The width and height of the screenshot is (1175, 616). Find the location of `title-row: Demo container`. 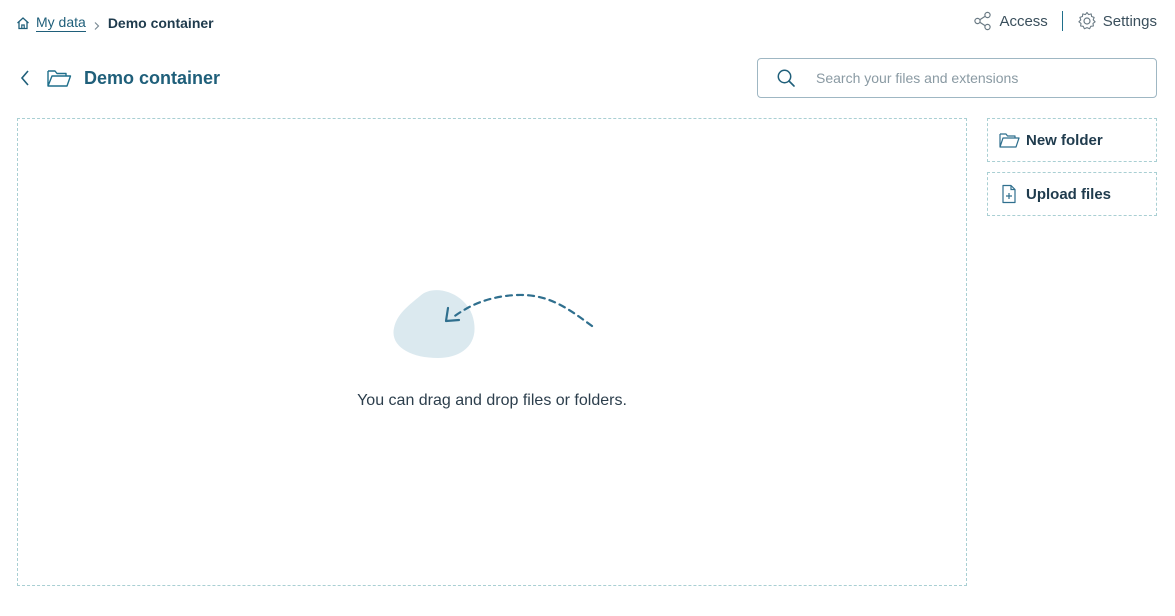

title-row: Demo container is located at coordinates (118, 78).